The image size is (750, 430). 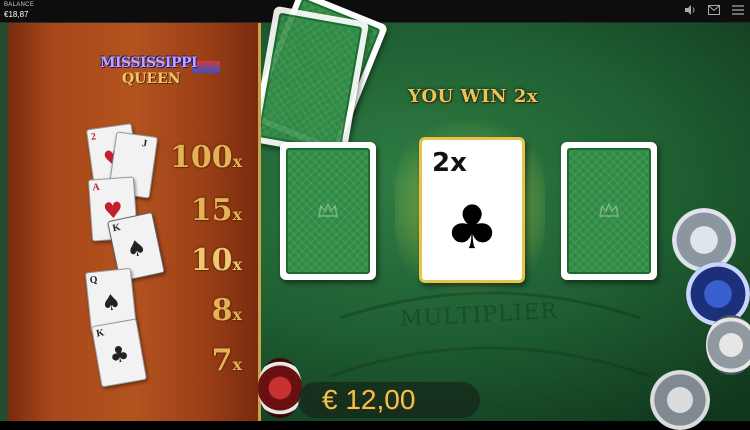 I want to click on logo-line1: MISSISSIPPI, so click(x=149, y=63).